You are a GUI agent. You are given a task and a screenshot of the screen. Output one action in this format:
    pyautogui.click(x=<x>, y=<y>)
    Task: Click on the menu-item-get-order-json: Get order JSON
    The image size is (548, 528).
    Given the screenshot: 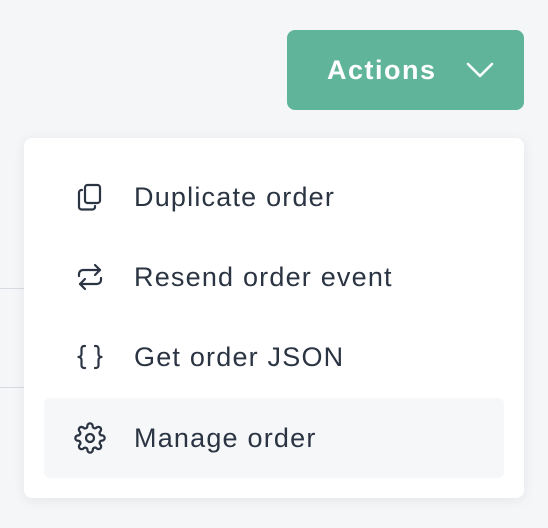 What is the action you would take?
    pyautogui.click(x=274, y=357)
    